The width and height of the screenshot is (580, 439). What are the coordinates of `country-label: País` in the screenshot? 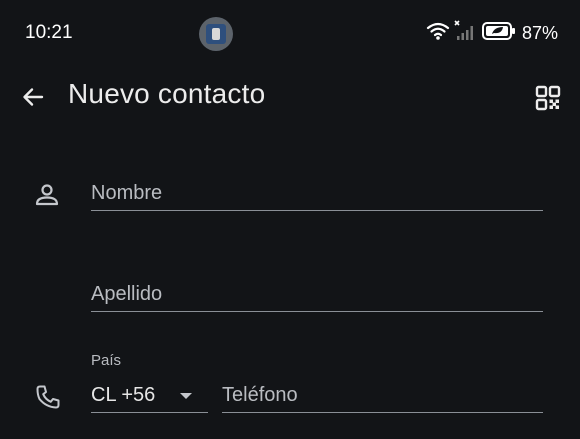 It's located at (106, 360).